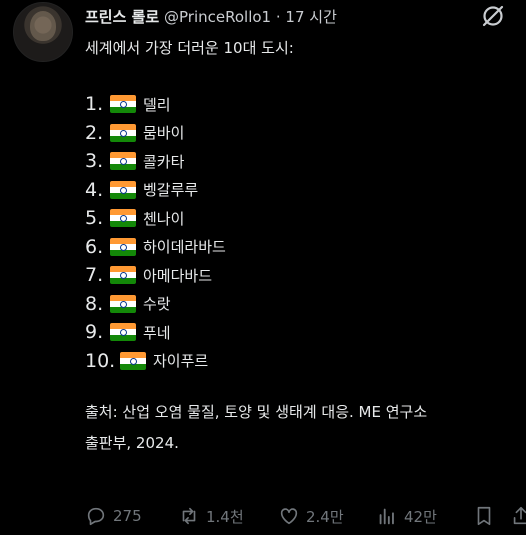  I want to click on views-button: 42만, so click(406, 516).